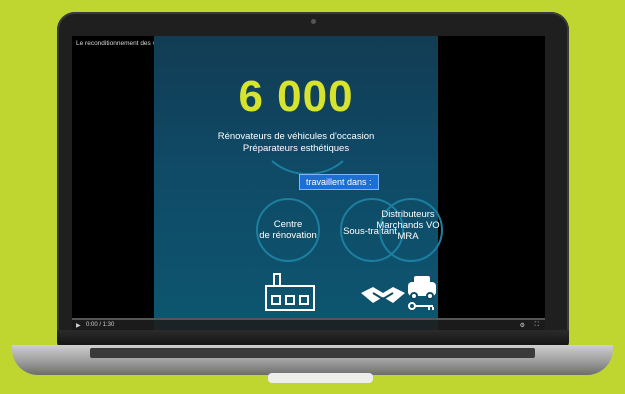 The width and height of the screenshot is (625, 394). Describe the element at coordinates (383, 295) in the screenshot. I see `handshake-icon` at that location.